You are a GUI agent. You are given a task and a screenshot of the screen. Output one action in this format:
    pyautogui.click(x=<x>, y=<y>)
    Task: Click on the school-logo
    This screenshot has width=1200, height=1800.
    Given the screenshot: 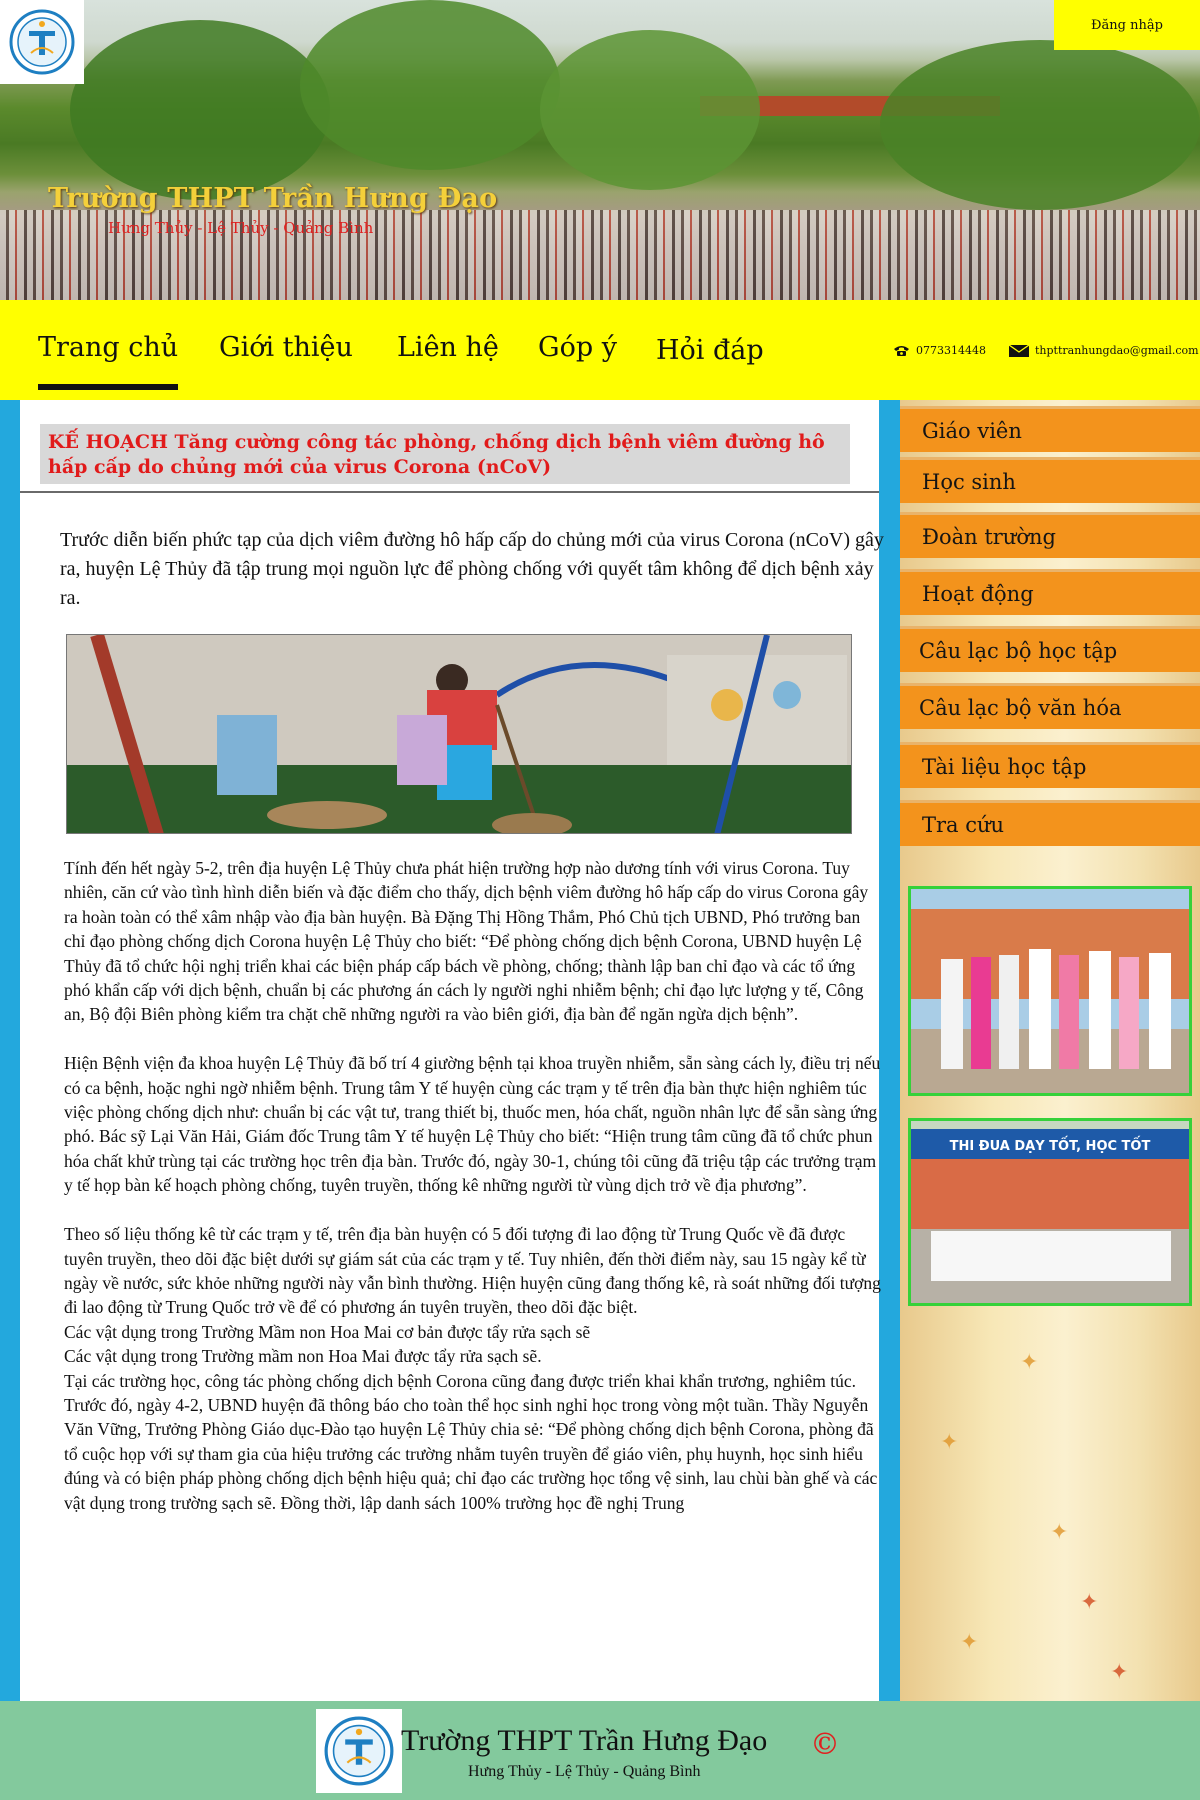 What is the action you would take?
    pyautogui.click(x=42, y=42)
    